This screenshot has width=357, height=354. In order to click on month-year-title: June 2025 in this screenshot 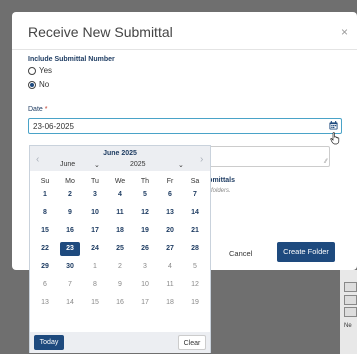, I will do `click(120, 153)`.